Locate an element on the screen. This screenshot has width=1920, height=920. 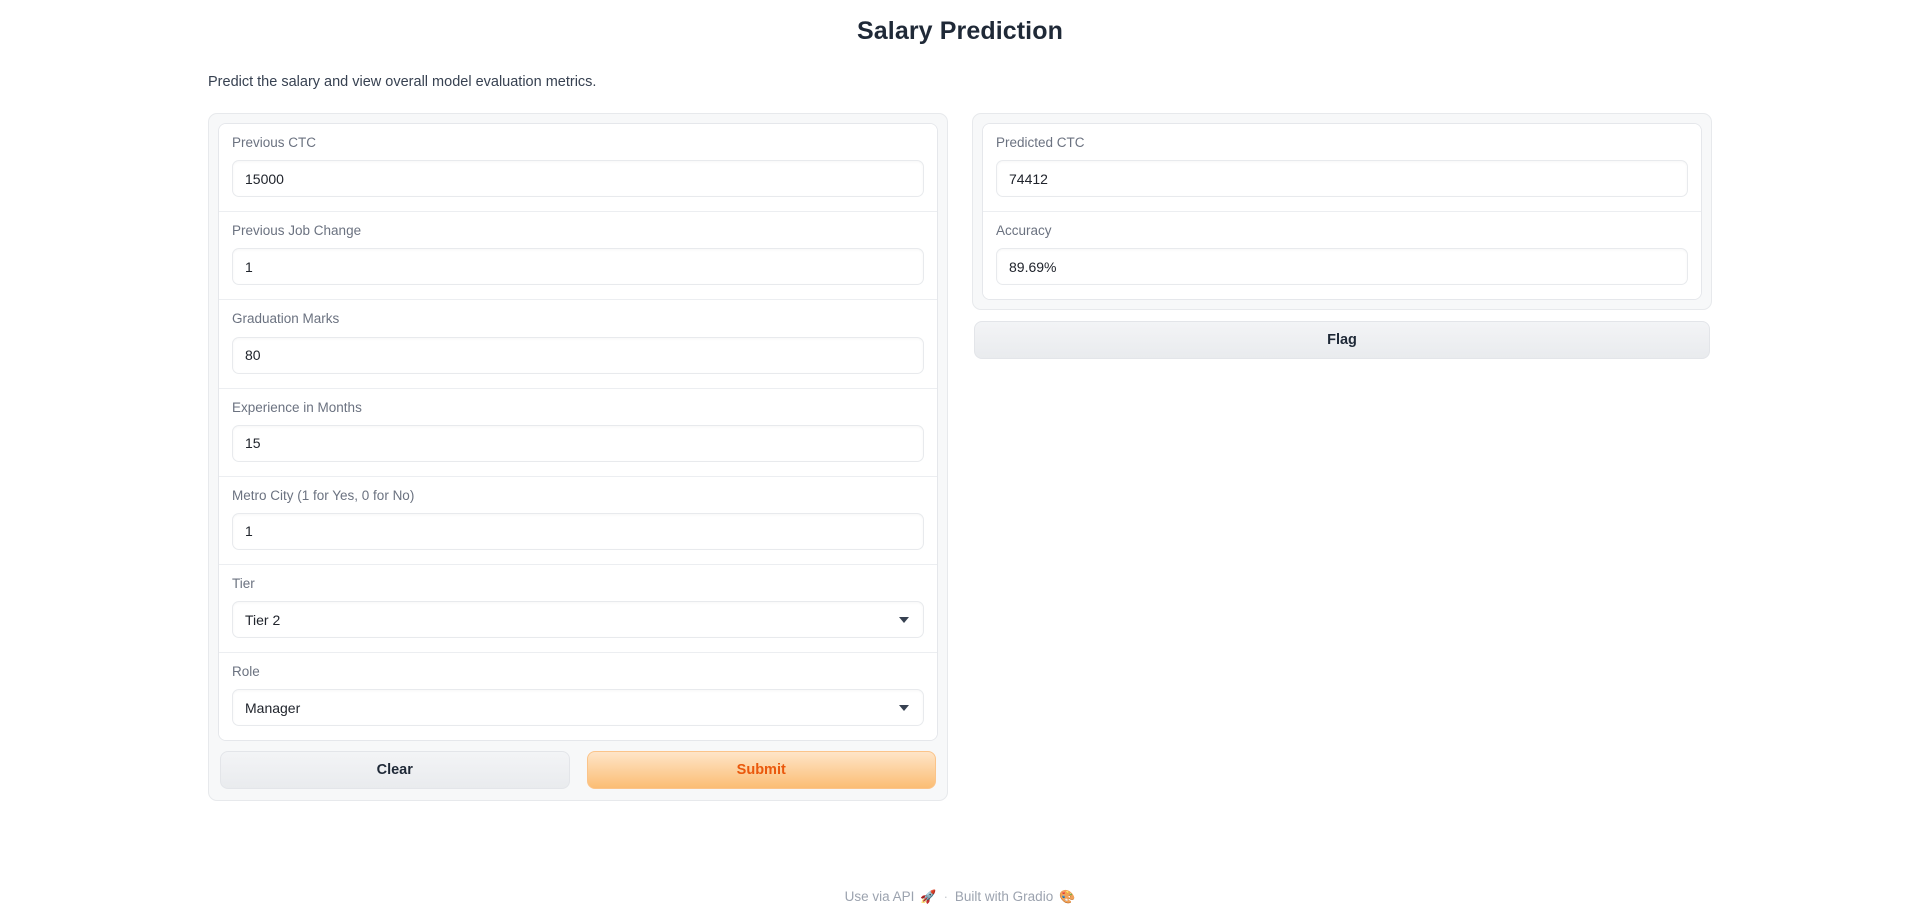
label-previous-ctc: Previous CTC is located at coordinates (274, 142).